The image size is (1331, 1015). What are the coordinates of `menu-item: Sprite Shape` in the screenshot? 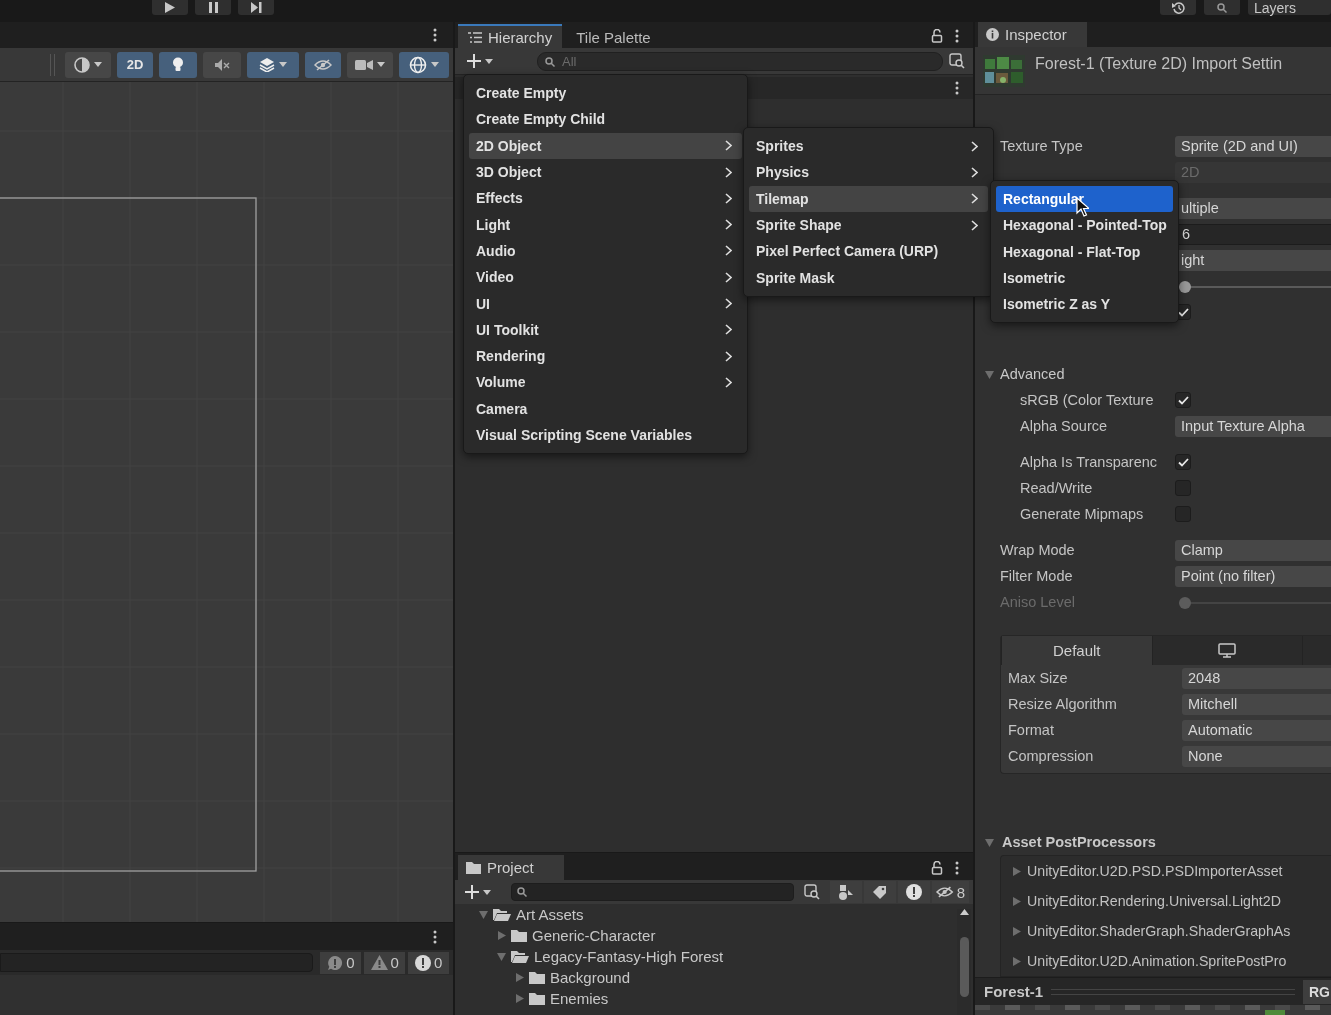 It's located at (868, 225).